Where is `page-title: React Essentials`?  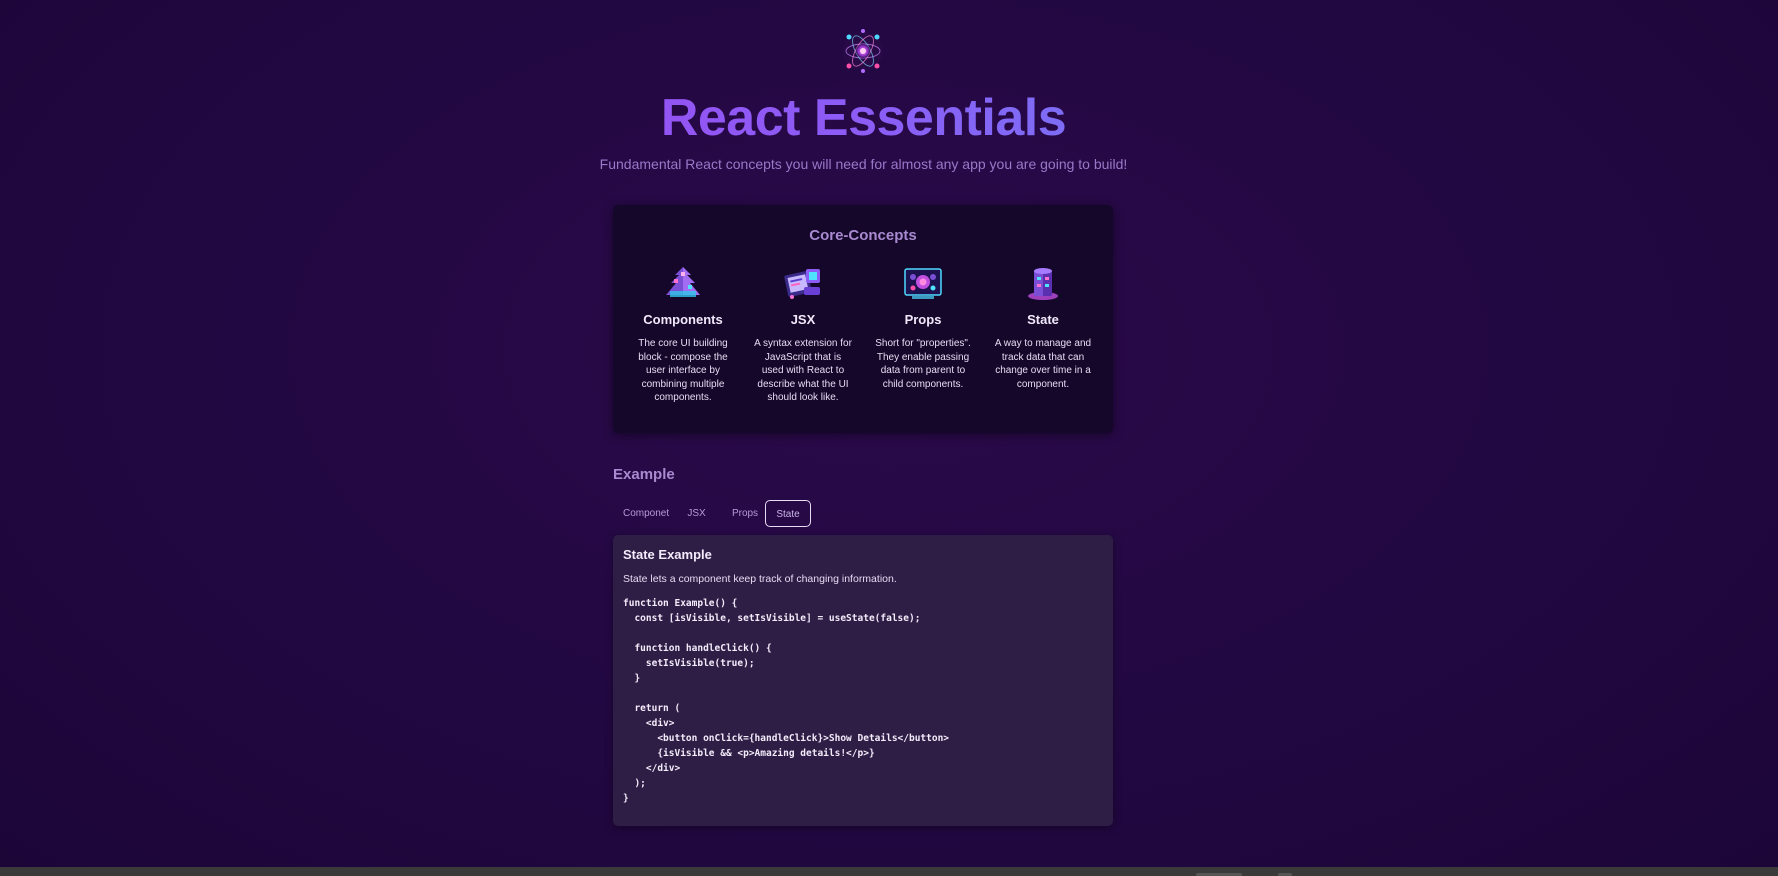
page-title: React Essentials is located at coordinates (863, 118).